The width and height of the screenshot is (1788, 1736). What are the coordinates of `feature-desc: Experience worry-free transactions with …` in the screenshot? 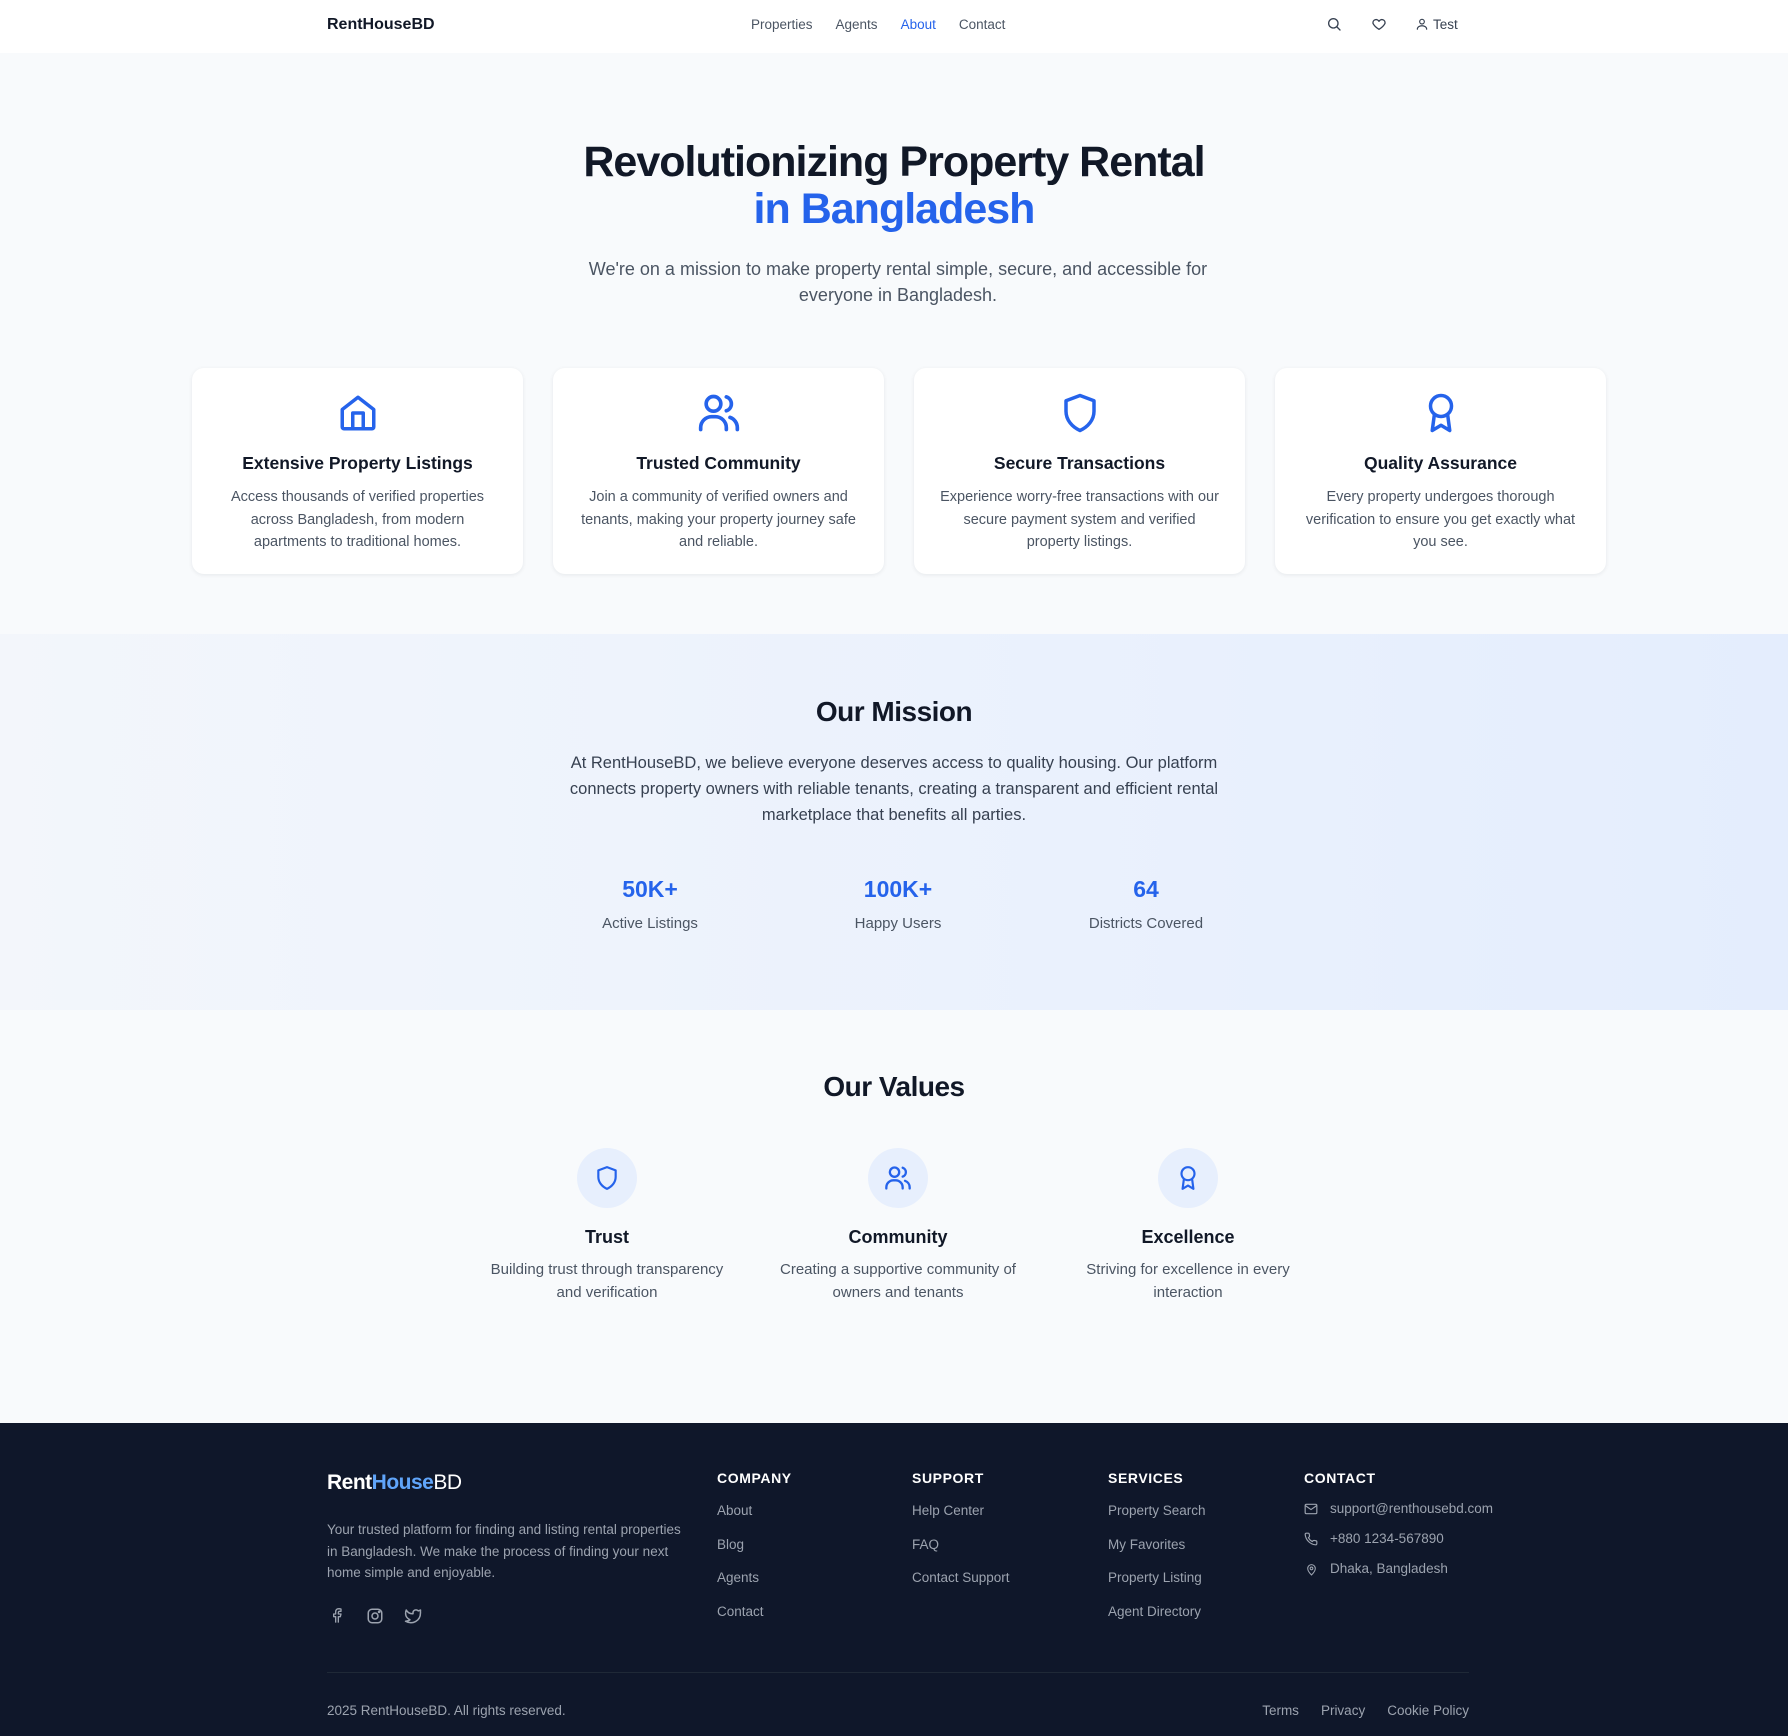 It's located at (1079, 519).